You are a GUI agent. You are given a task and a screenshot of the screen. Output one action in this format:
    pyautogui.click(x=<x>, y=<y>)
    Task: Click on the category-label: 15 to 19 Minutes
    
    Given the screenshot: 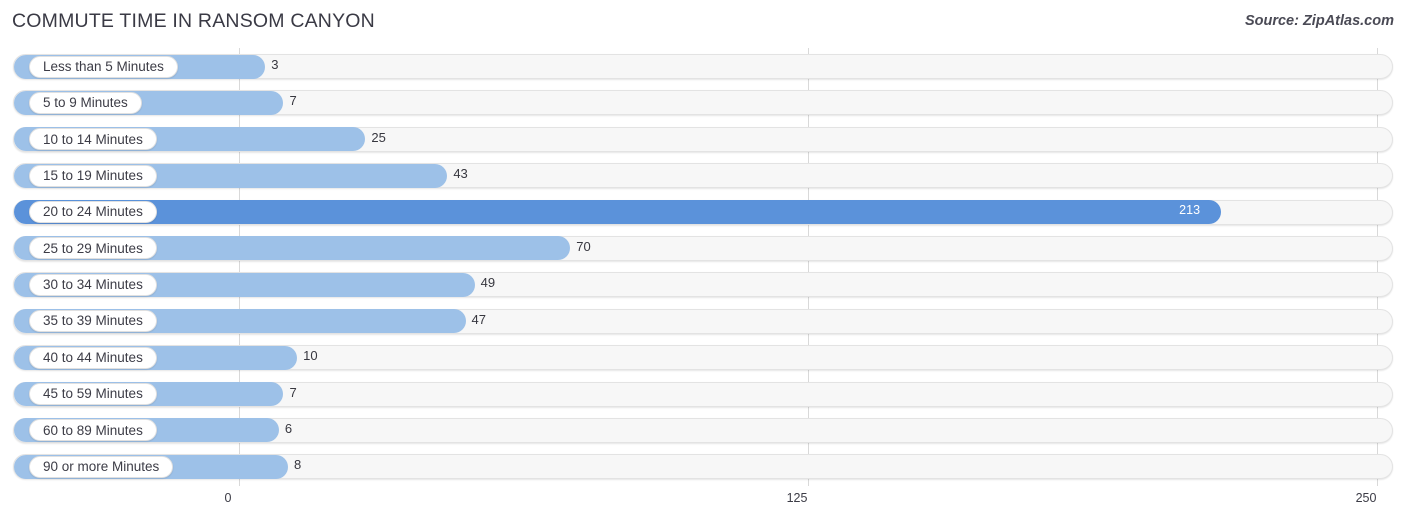 What is the action you would take?
    pyautogui.click(x=93, y=175)
    